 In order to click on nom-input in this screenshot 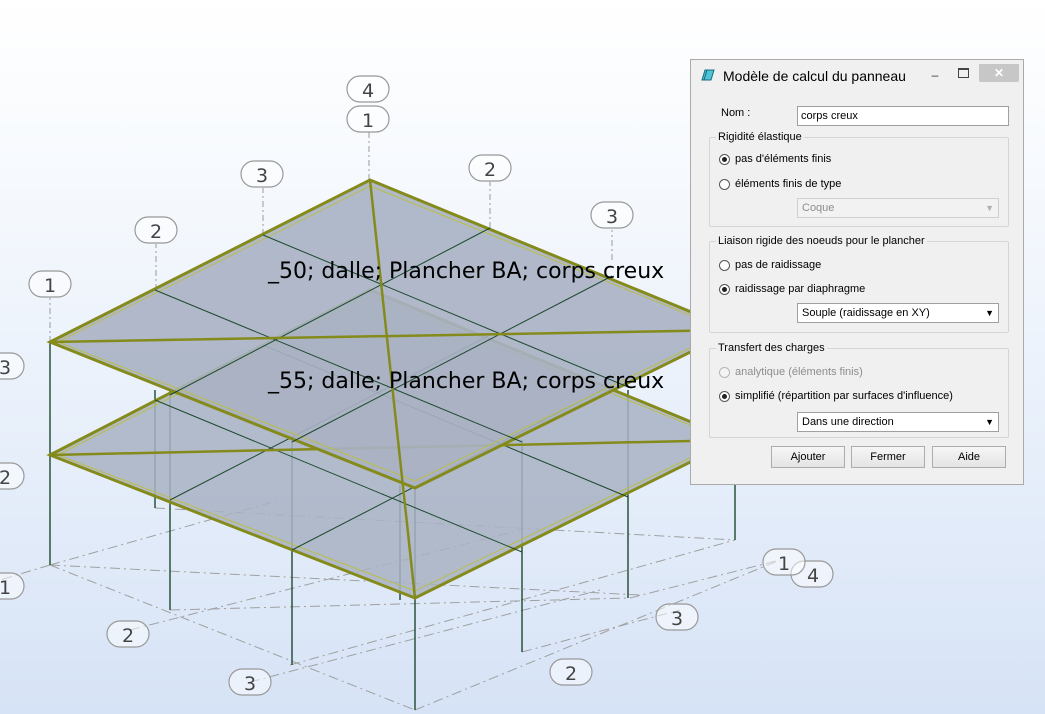, I will do `click(903, 116)`.